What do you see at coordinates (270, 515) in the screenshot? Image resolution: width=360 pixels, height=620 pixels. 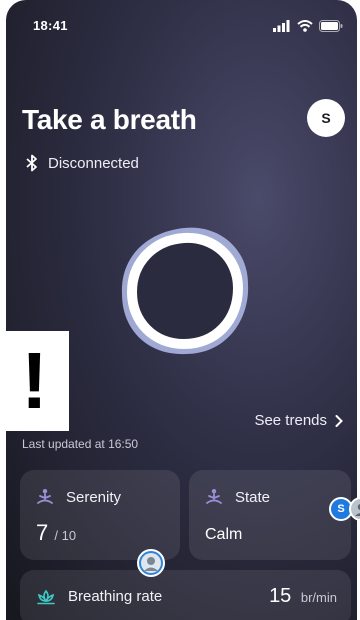 I see `state-card: State Calm` at bounding box center [270, 515].